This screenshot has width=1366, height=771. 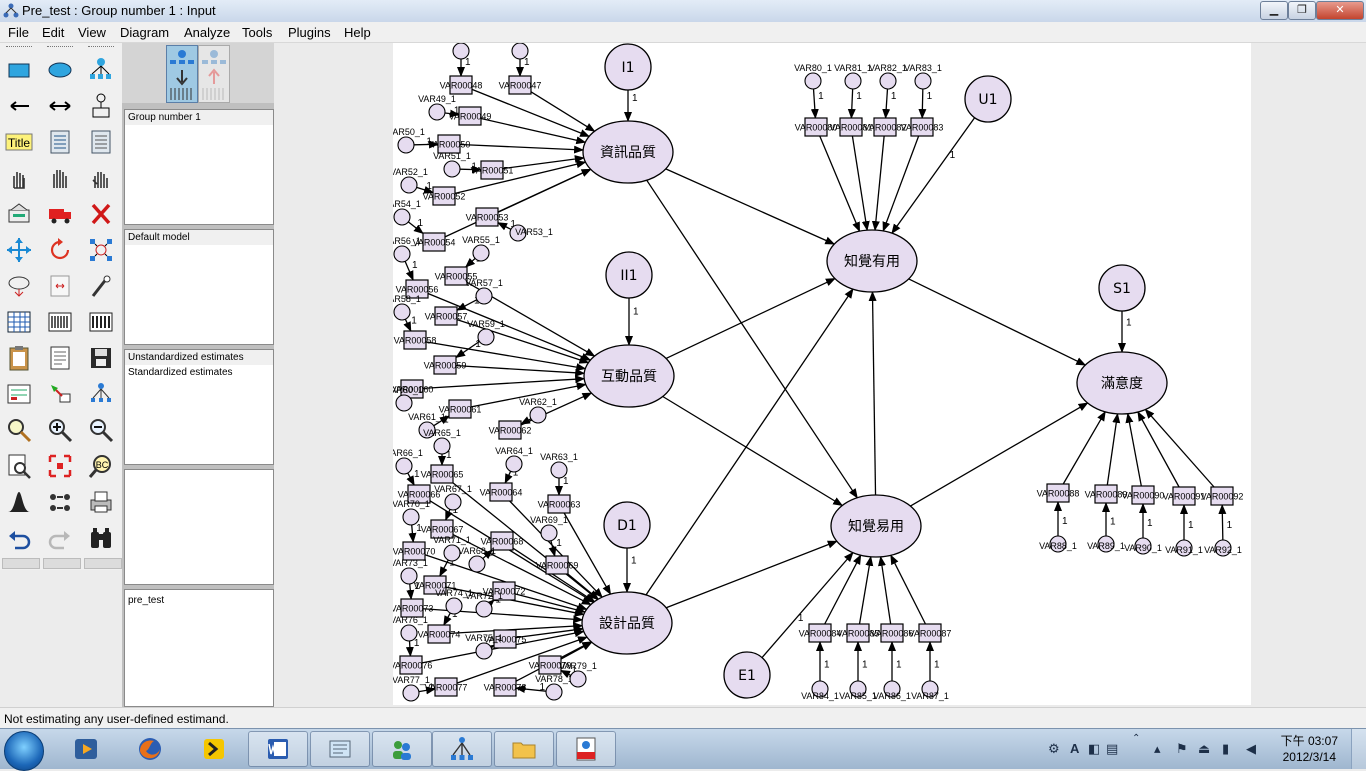 What do you see at coordinates (19, 178) in the screenshot?
I see `select-one-hand-icon` at bounding box center [19, 178].